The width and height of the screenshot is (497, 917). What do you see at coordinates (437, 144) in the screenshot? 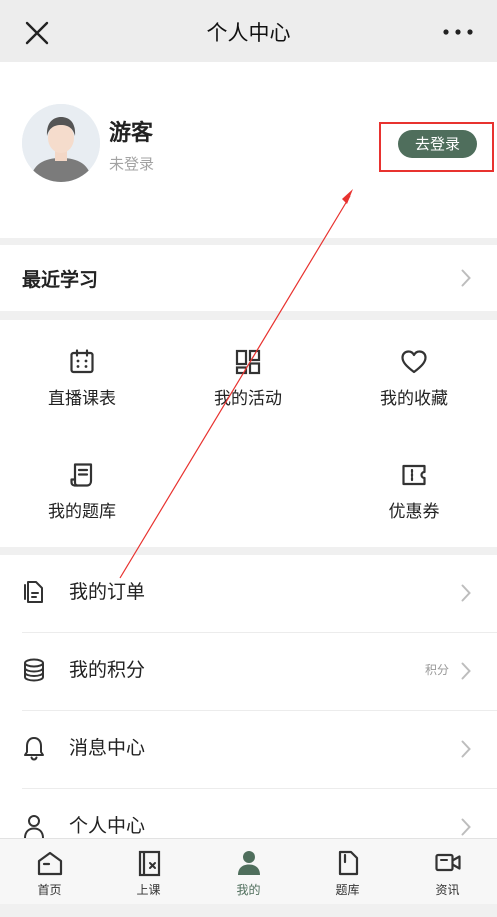
I see `login-button: 去登录` at bounding box center [437, 144].